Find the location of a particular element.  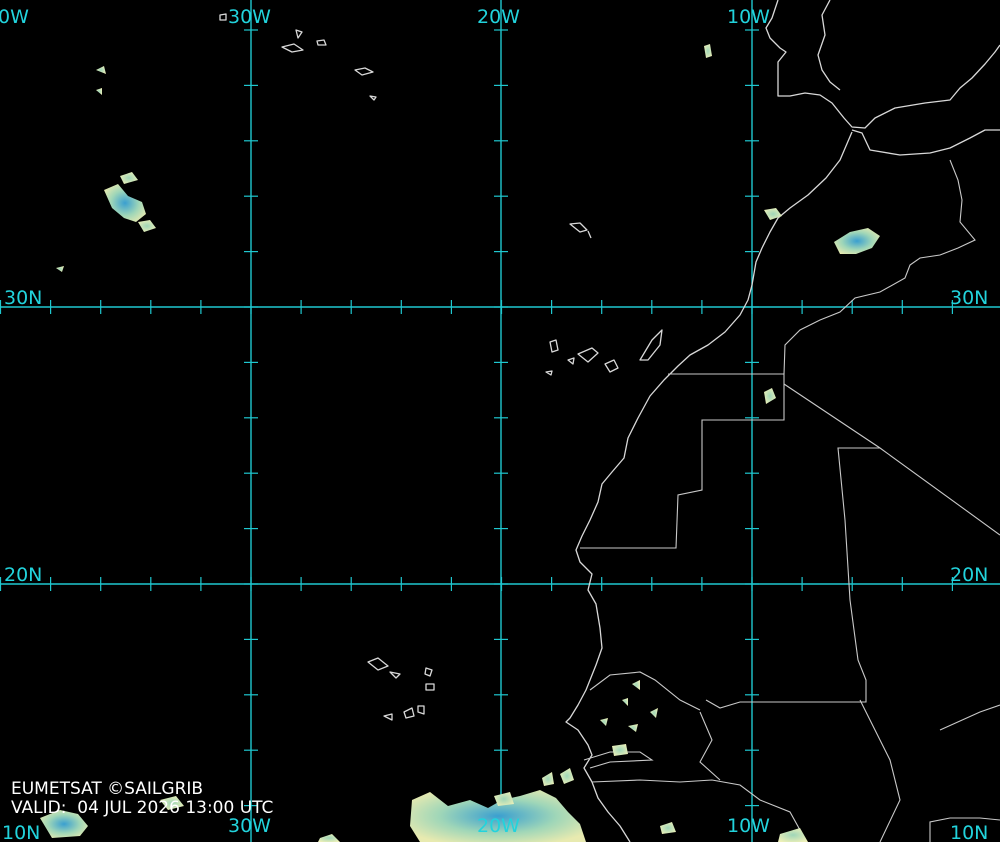

border-western-sahara is located at coordinates (682, 461).